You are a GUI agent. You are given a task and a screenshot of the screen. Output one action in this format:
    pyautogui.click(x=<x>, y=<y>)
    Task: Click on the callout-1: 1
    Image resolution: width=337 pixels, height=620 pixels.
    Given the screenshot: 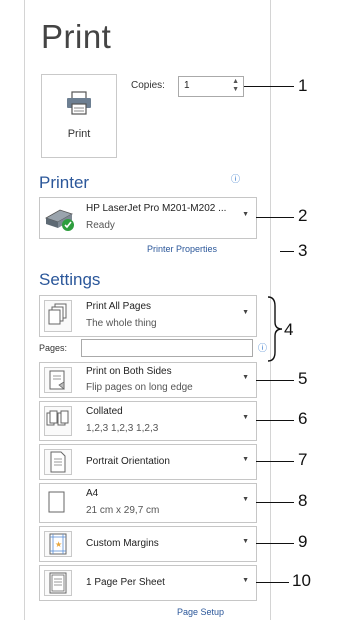 What is the action you would take?
    pyautogui.click(x=303, y=85)
    